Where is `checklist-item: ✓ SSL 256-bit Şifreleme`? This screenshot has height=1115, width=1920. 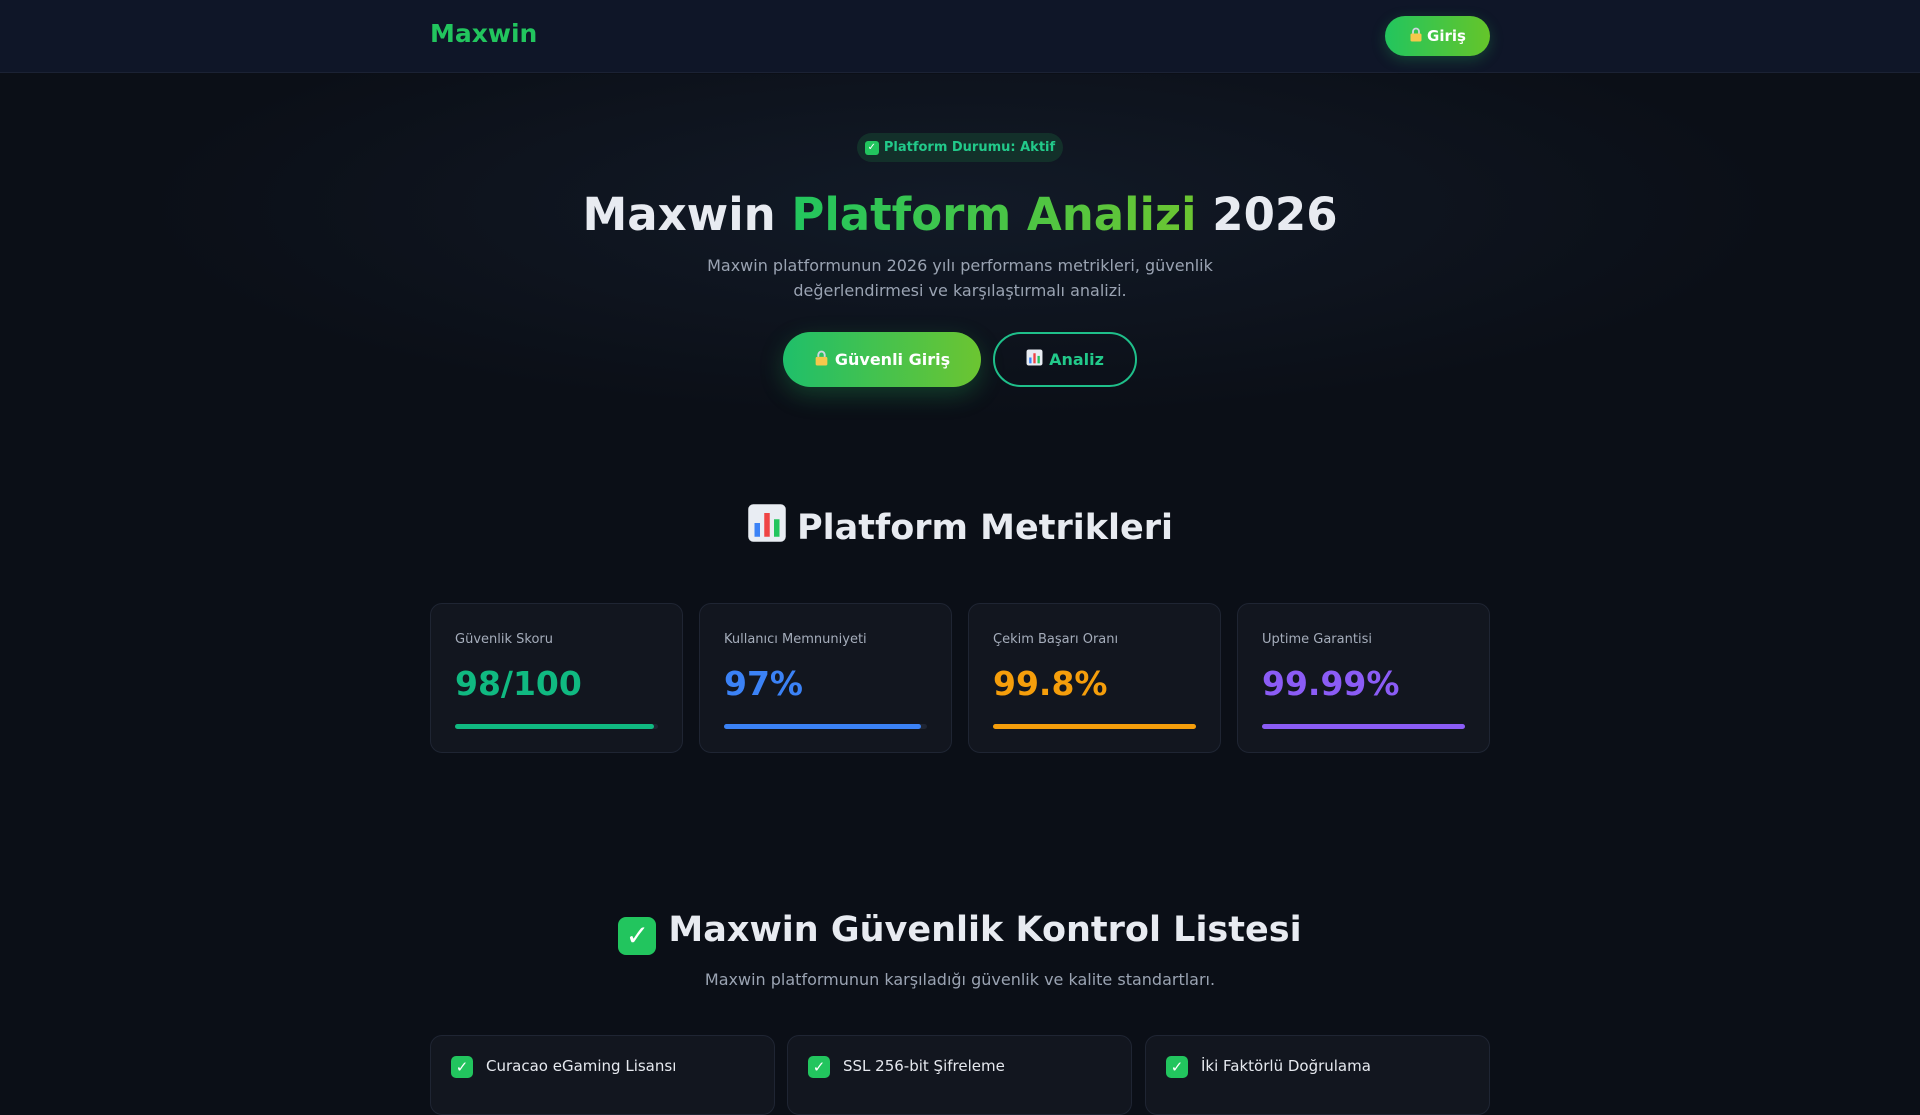
checklist-item: ✓ SSL 256-bit Şifreleme is located at coordinates (959, 1075).